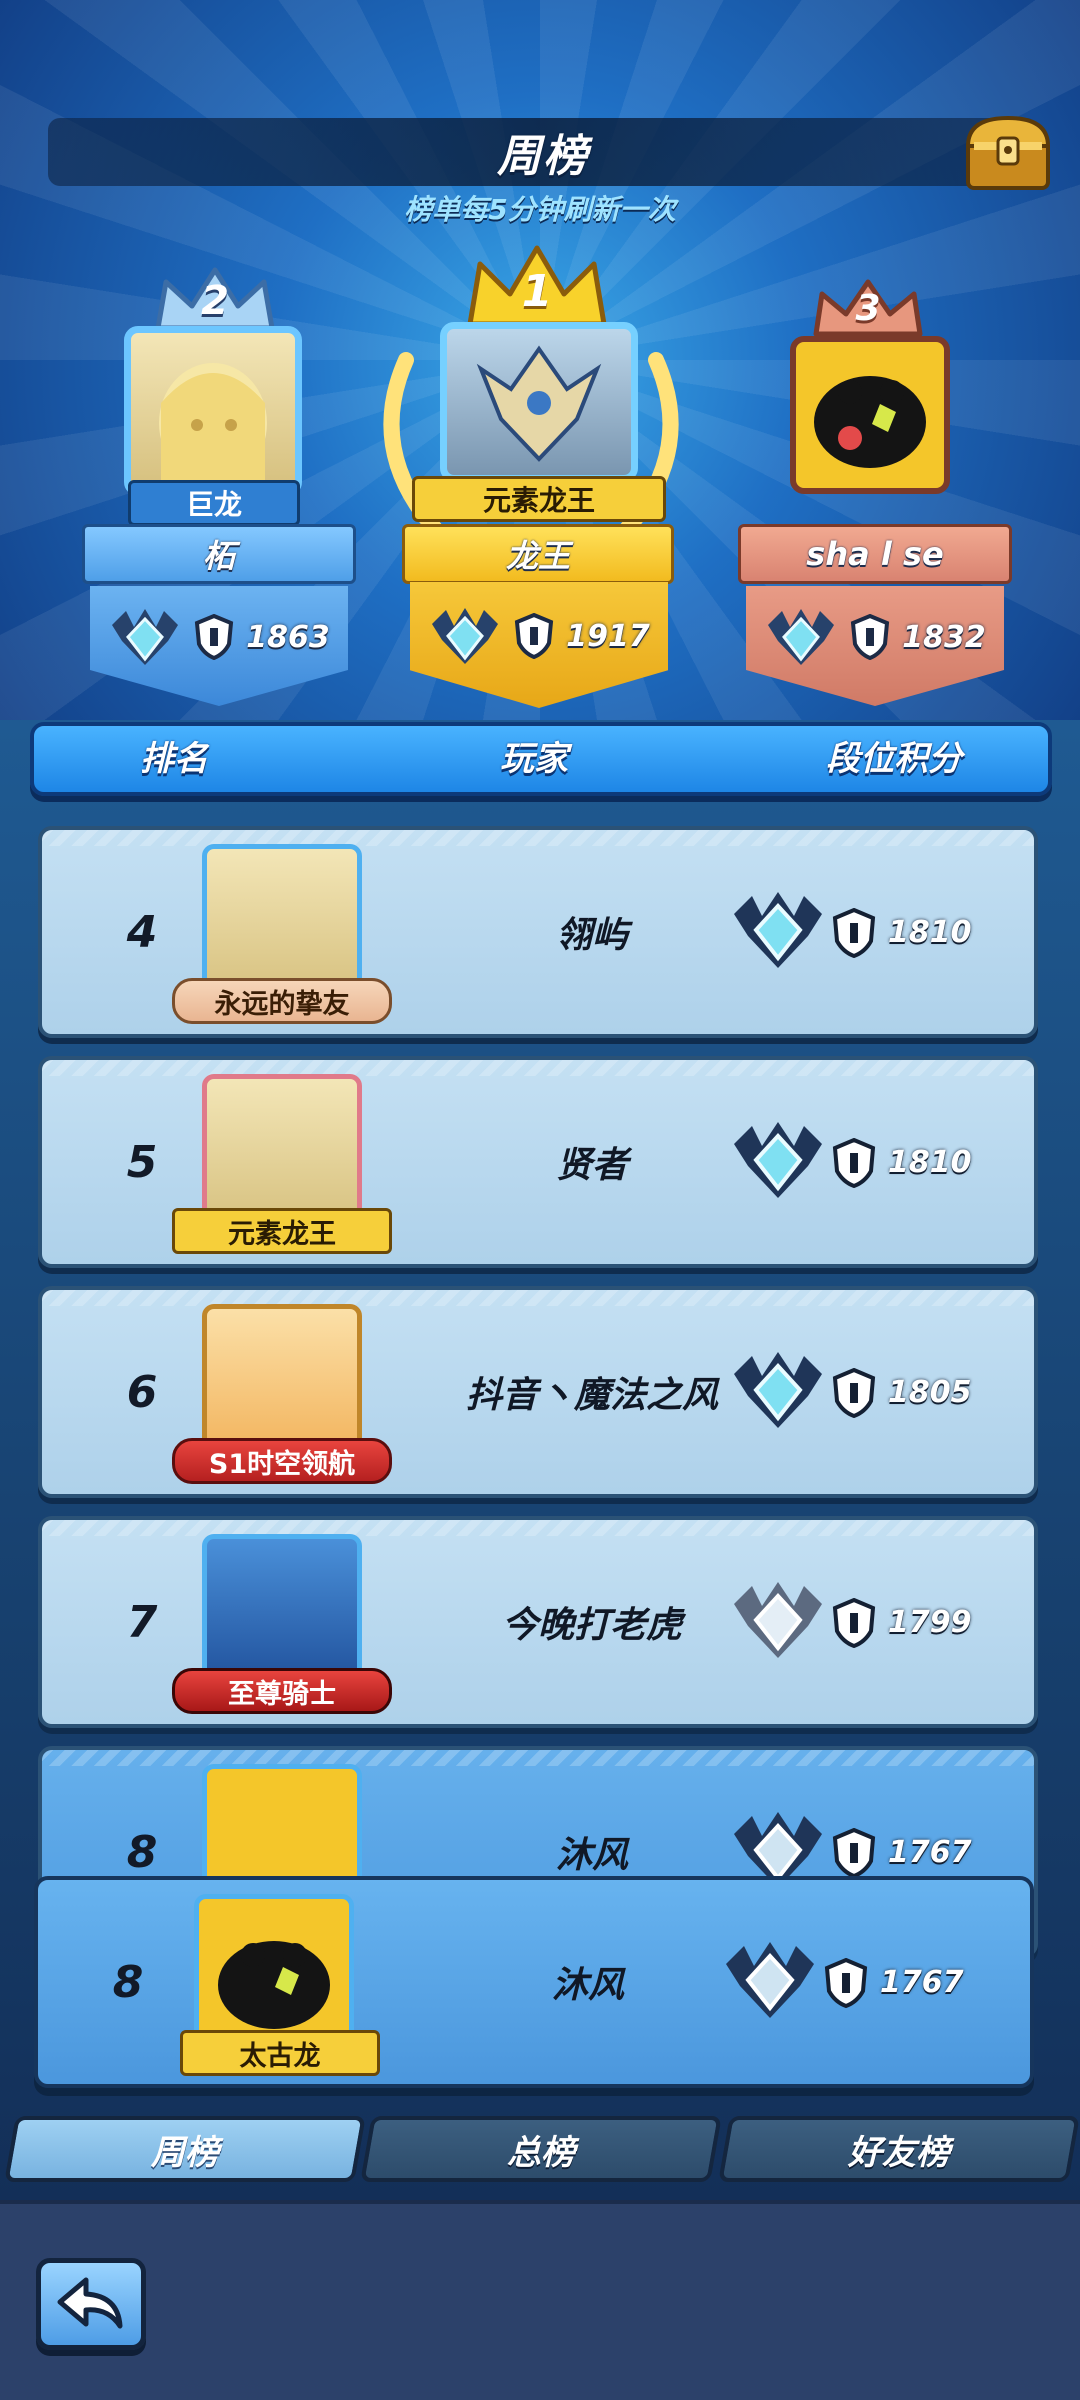  What do you see at coordinates (288, 637) in the screenshot?
I see `podium-score: 1863` at bounding box center [288, 637].